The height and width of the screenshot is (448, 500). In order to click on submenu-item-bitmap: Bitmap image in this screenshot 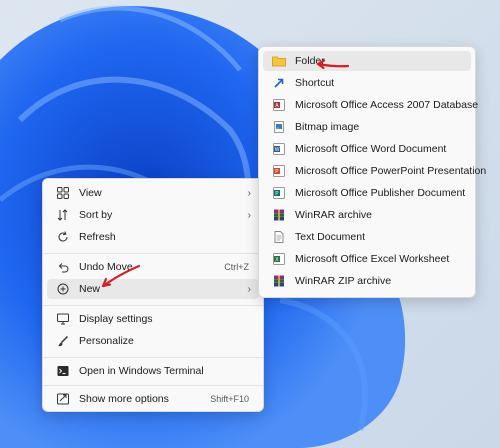, I will do `click(367, 127)`.